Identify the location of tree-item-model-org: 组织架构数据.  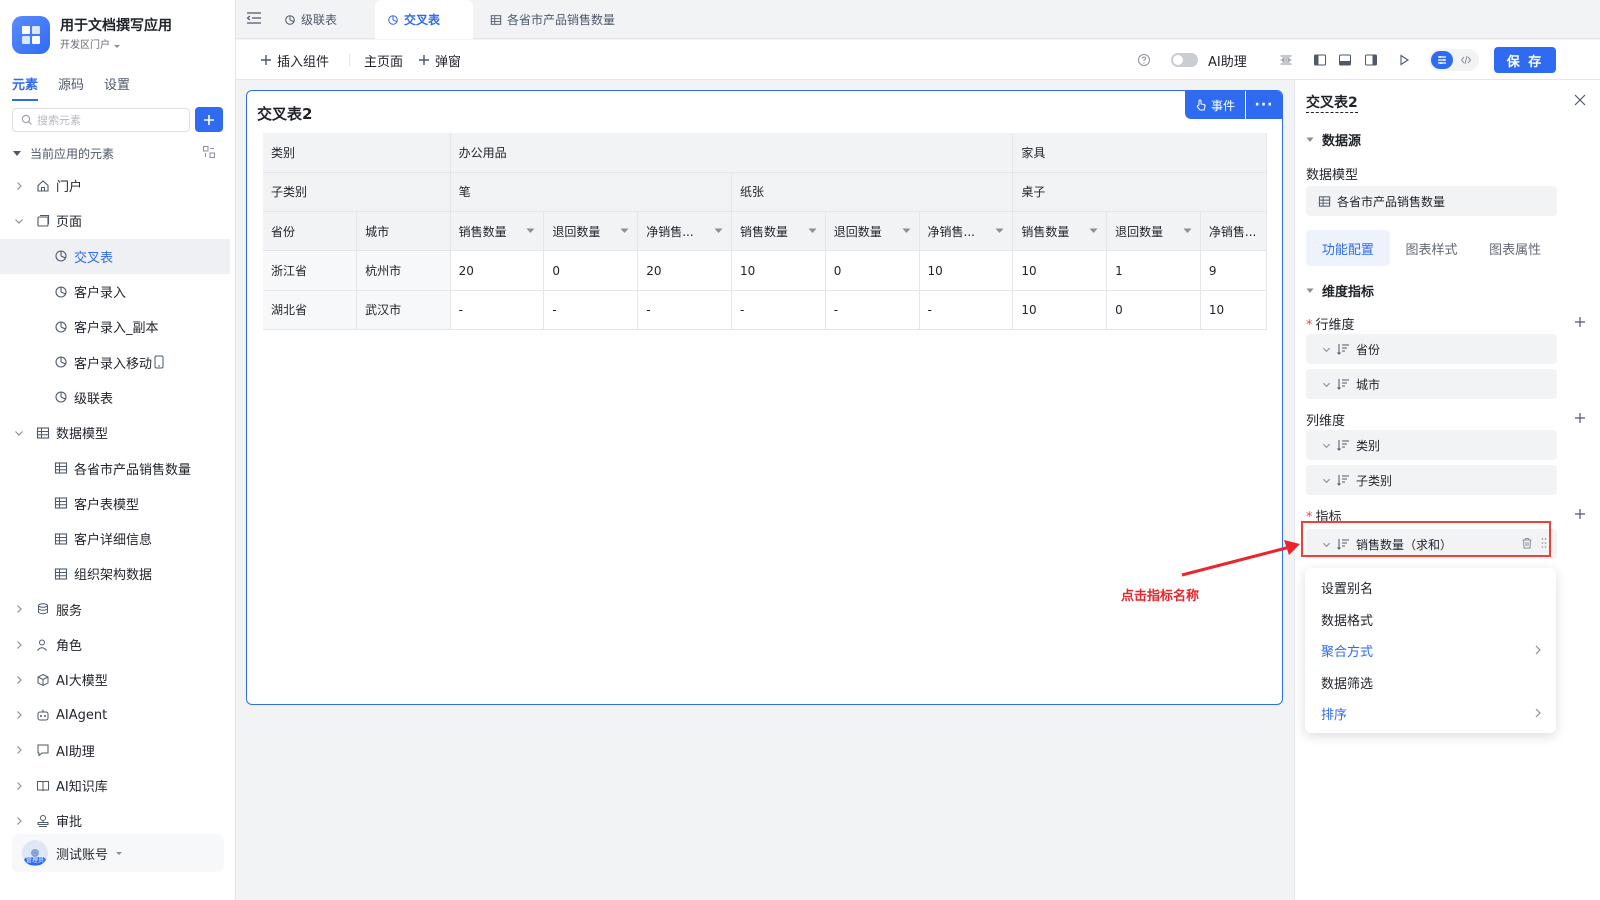
(118, 573).